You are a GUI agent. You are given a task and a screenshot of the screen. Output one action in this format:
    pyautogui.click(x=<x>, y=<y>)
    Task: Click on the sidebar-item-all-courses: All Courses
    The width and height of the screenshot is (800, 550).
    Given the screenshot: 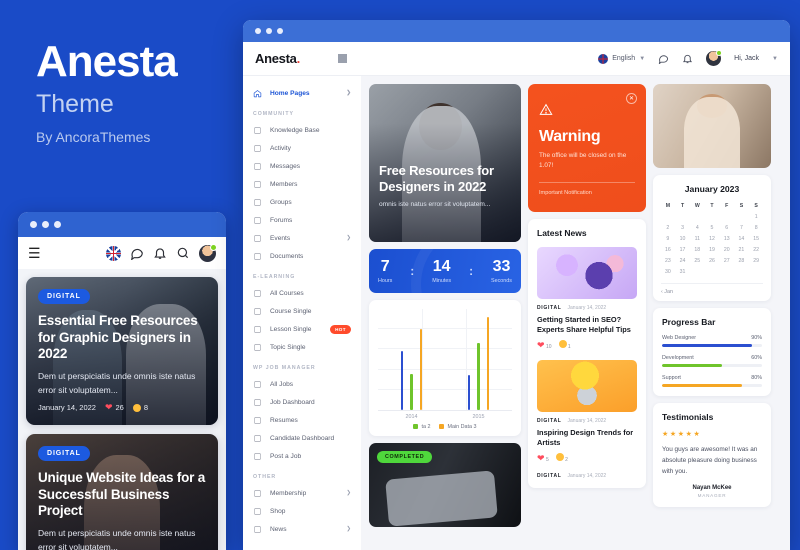 What is the action you would take?
    pyautogui.click(x=302, y=293)
    